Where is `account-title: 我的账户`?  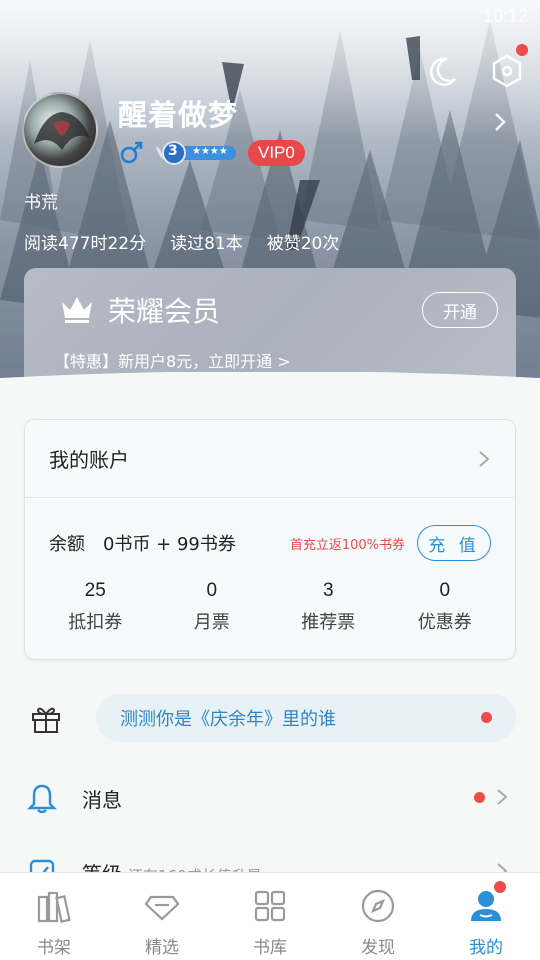
account-title: 我的账户 is located at coordinates (89, 460).